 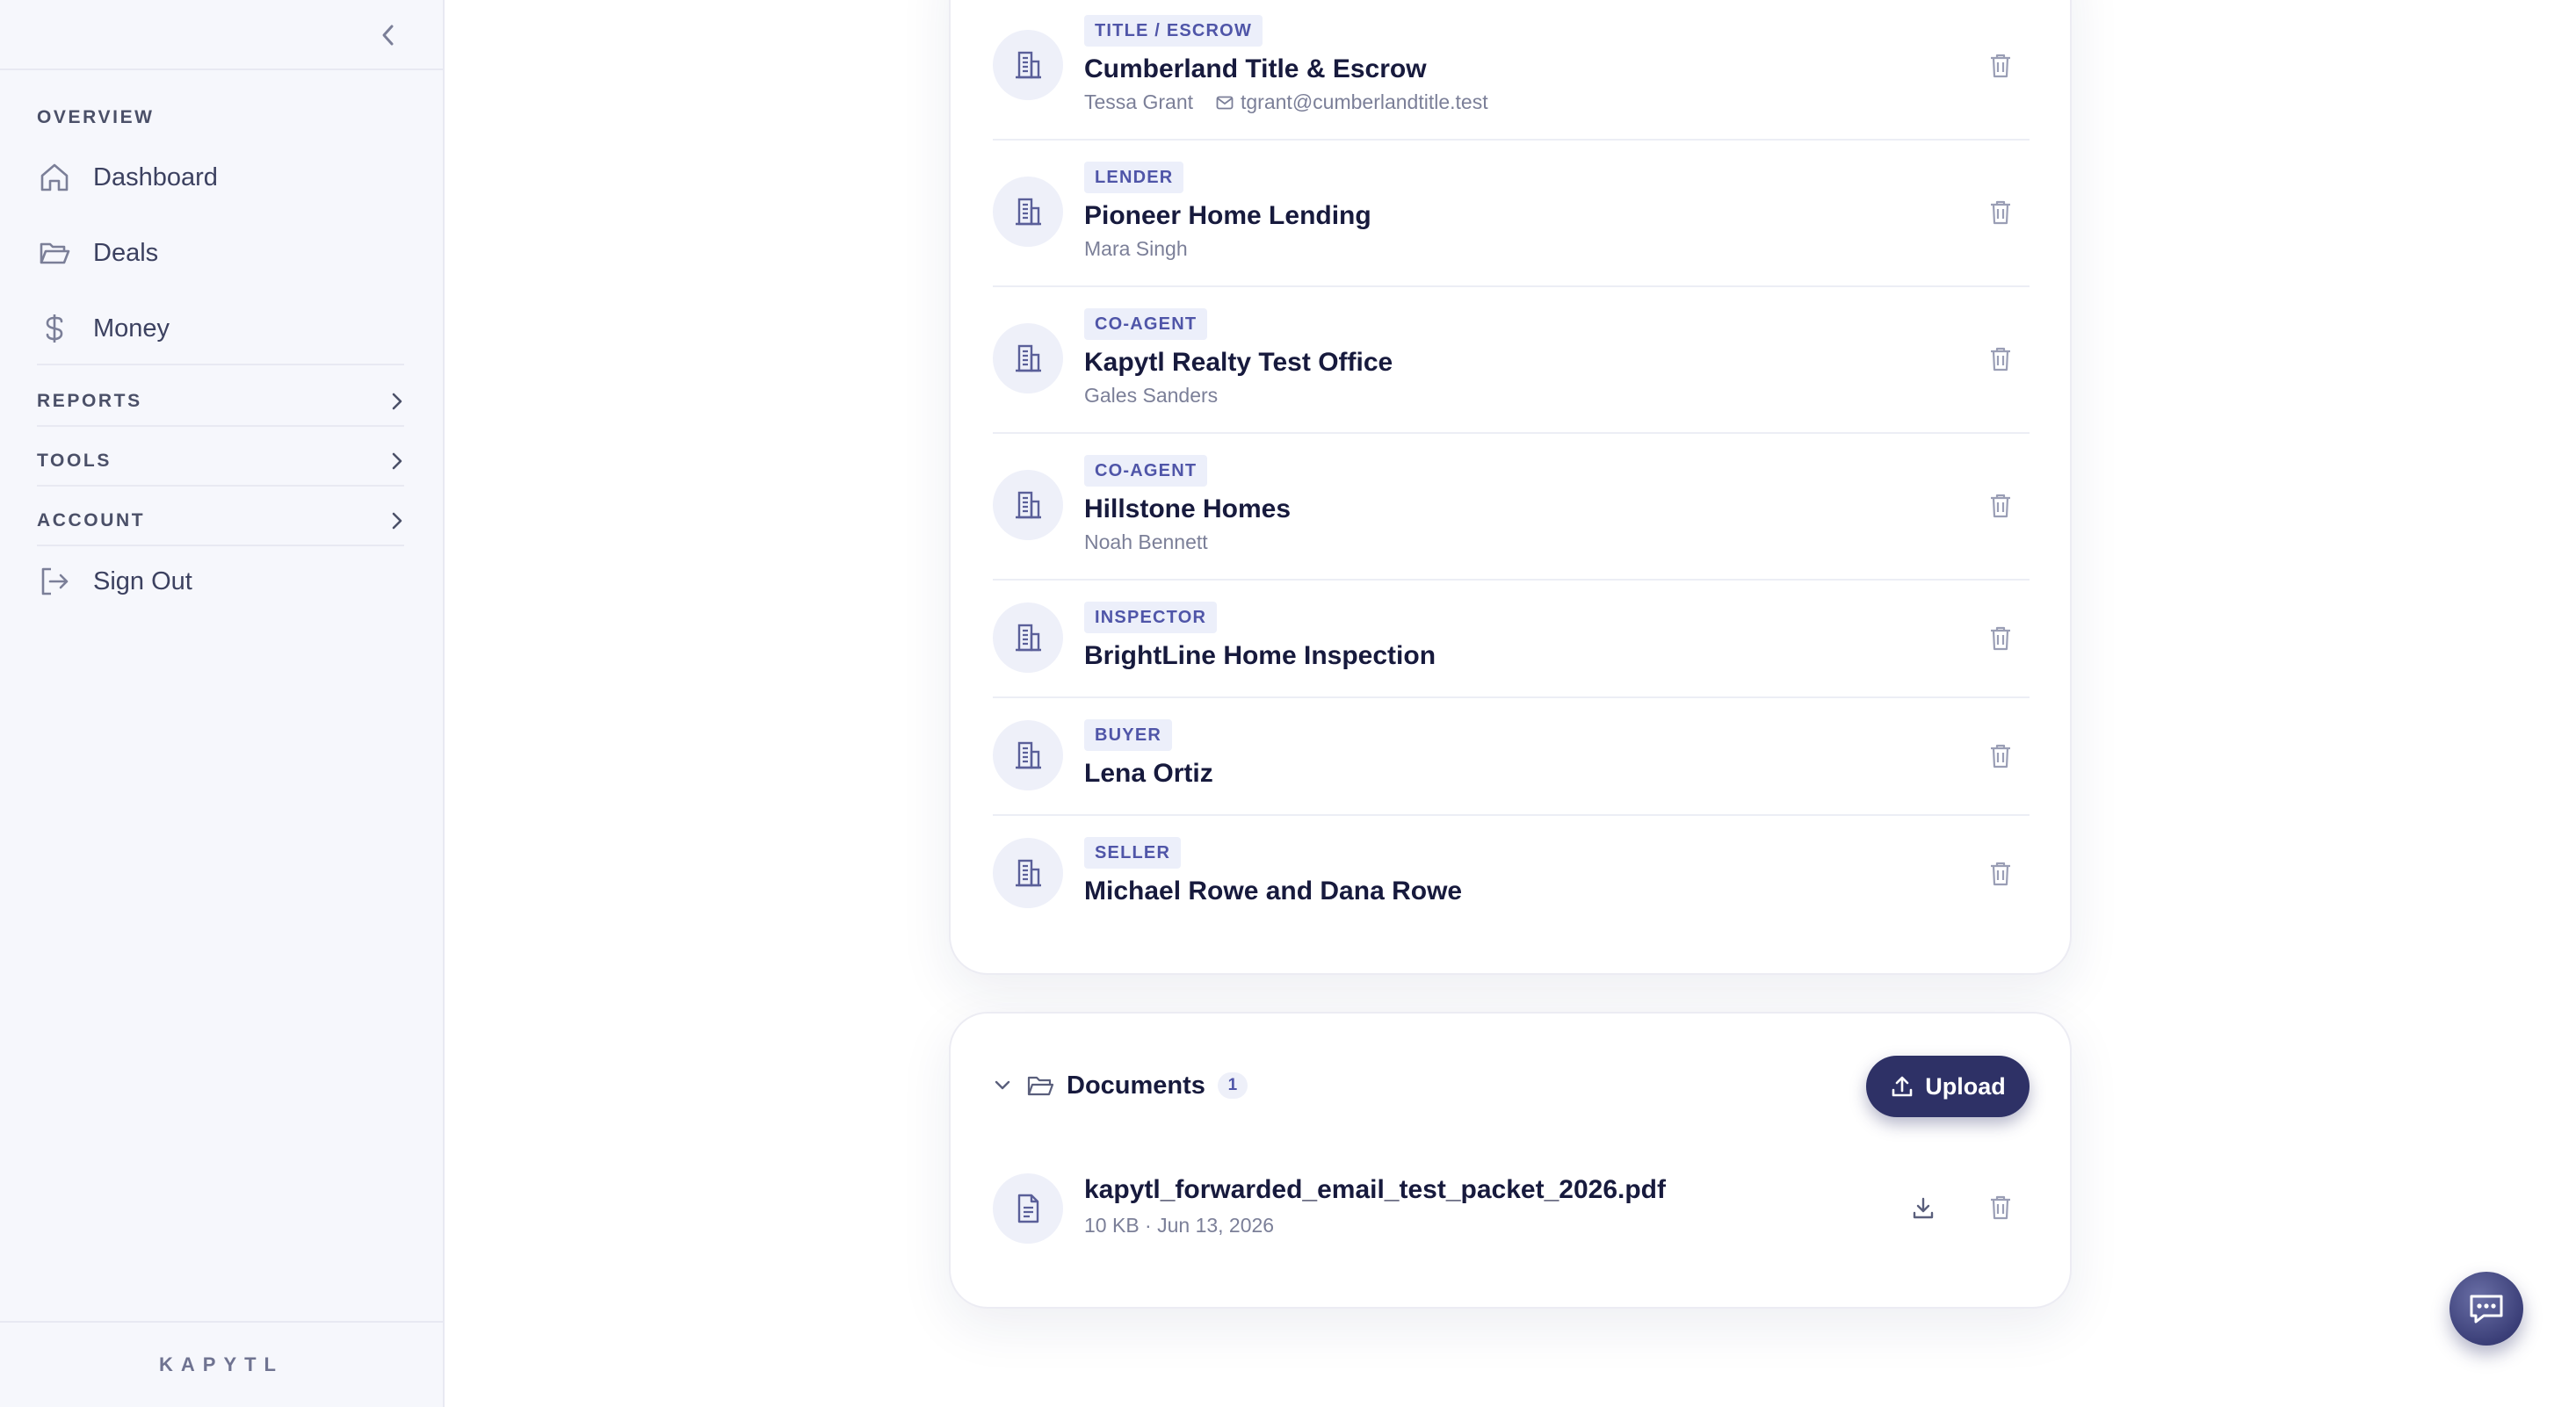 What do you see at coordinates (1352, 102) in the screenshot?
I see `party-email: tgrant@cumberlandtitle.test` at bounding box center [1352, 102].